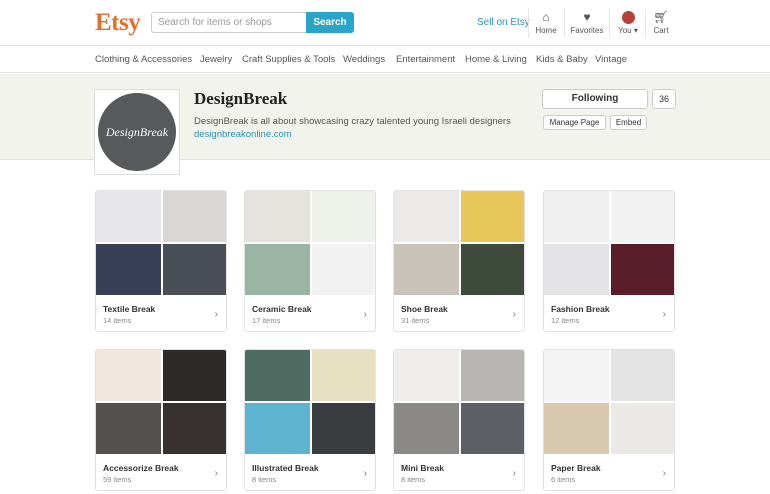  Describe the element at coordinates (285, 468) in the screenshot. I see `collection-title: Illustrated Break` at that location.